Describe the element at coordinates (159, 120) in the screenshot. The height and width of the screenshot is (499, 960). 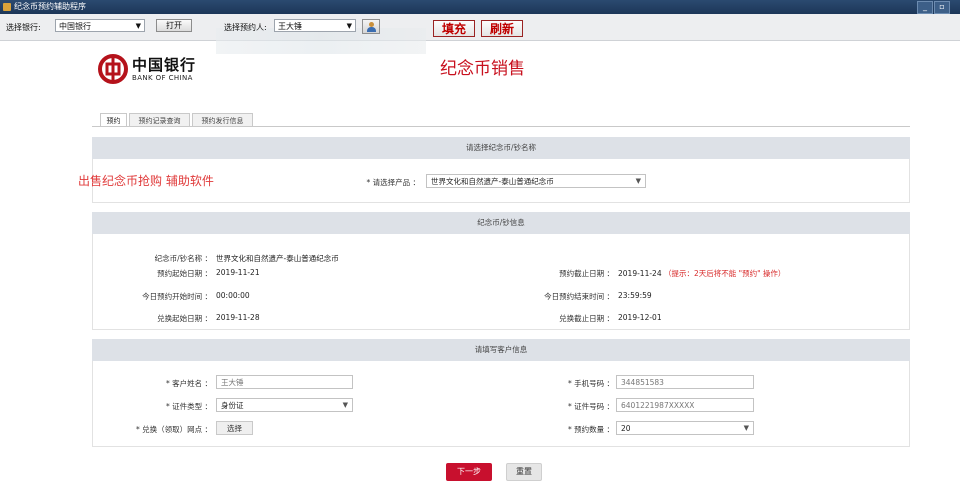
I see `tab-record-query: 预约记录查询` at that location.